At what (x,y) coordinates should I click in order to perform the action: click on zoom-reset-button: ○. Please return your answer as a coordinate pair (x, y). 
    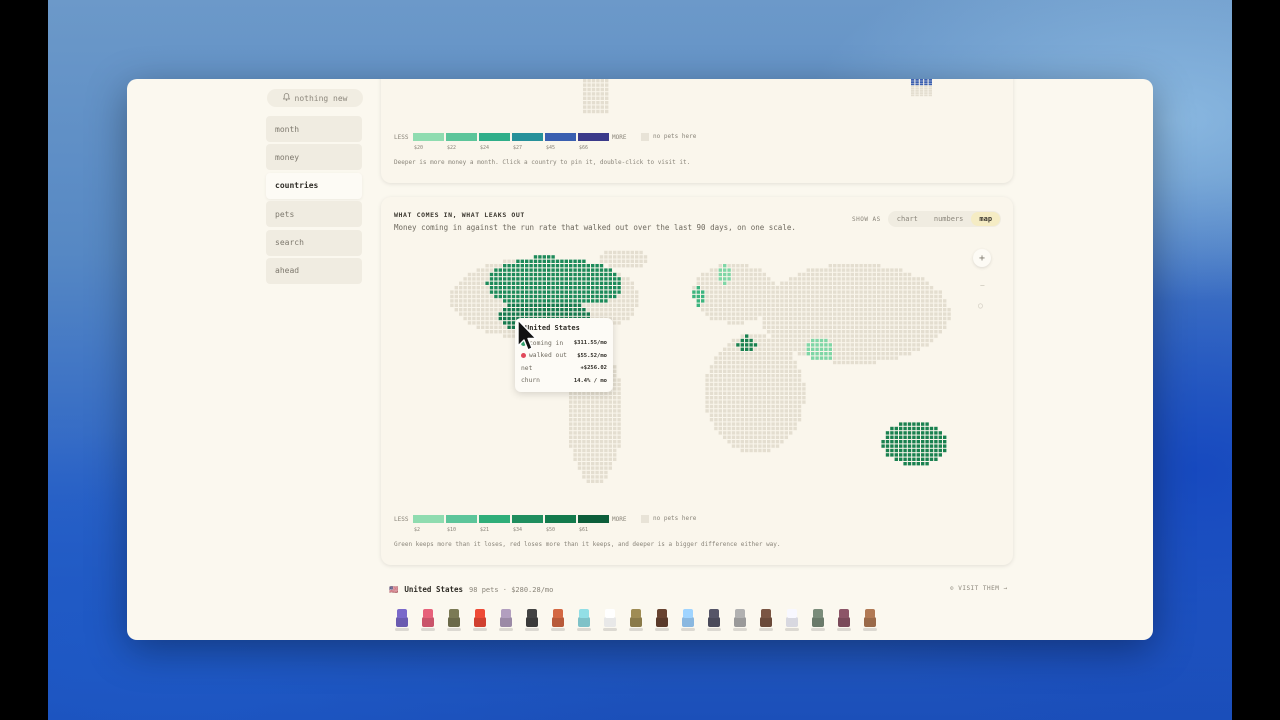
    Looking at the image, I should click on (980, 305).